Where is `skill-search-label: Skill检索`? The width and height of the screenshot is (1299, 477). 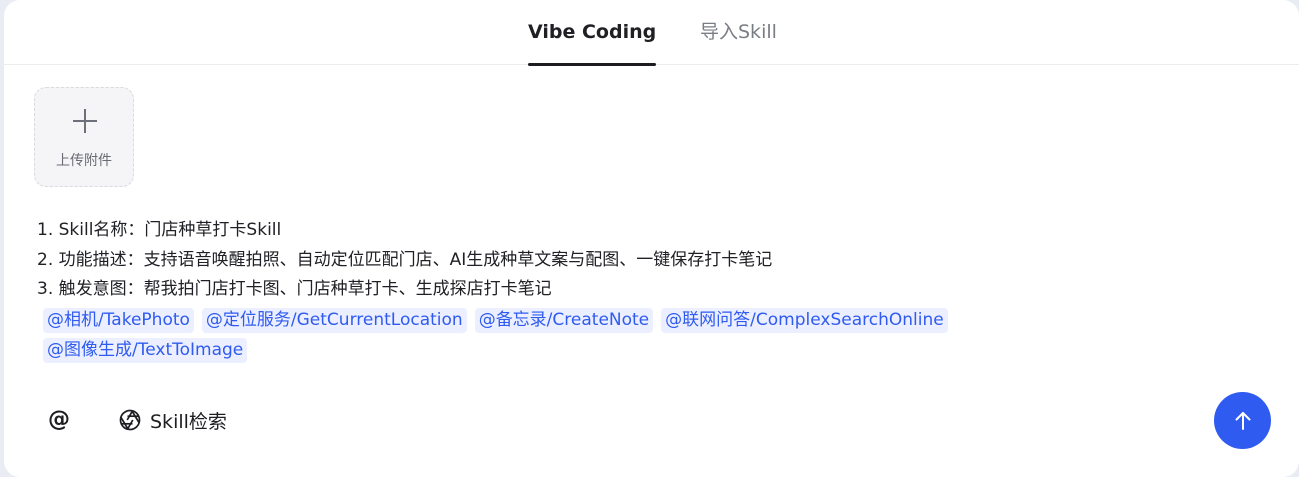 skill-search-label: Skill检索 is located at coordinates (188, 421).